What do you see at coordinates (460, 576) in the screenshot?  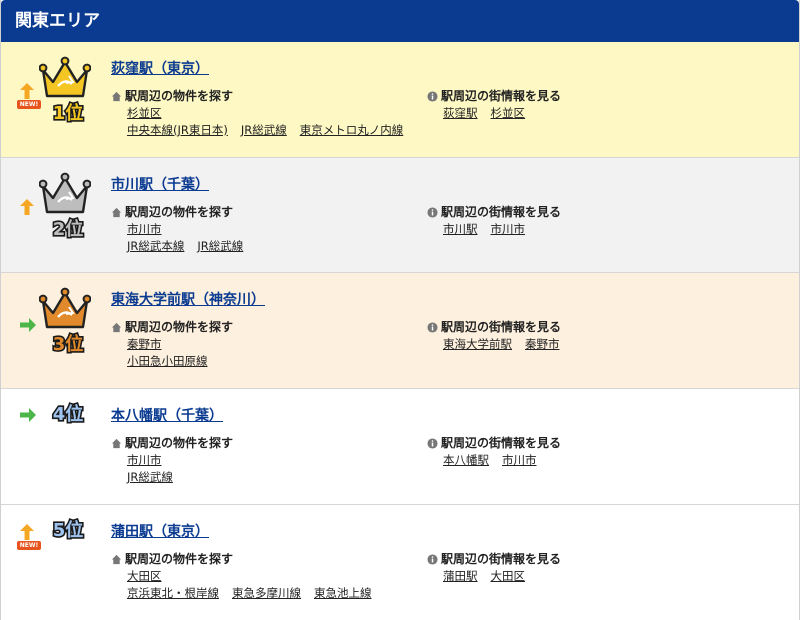 I see `town-info-link: 蒲田駅` at bounding box center [460, 576].